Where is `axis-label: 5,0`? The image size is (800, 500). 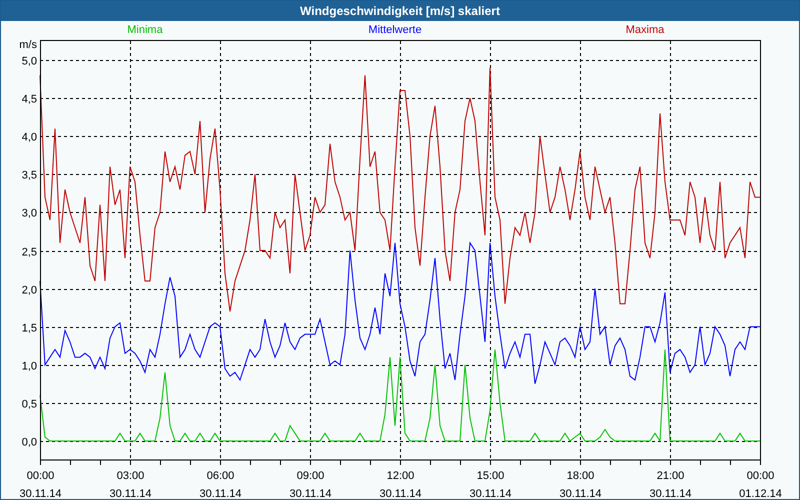 axis-label: 5,0 is located at coordinates (29, 62).